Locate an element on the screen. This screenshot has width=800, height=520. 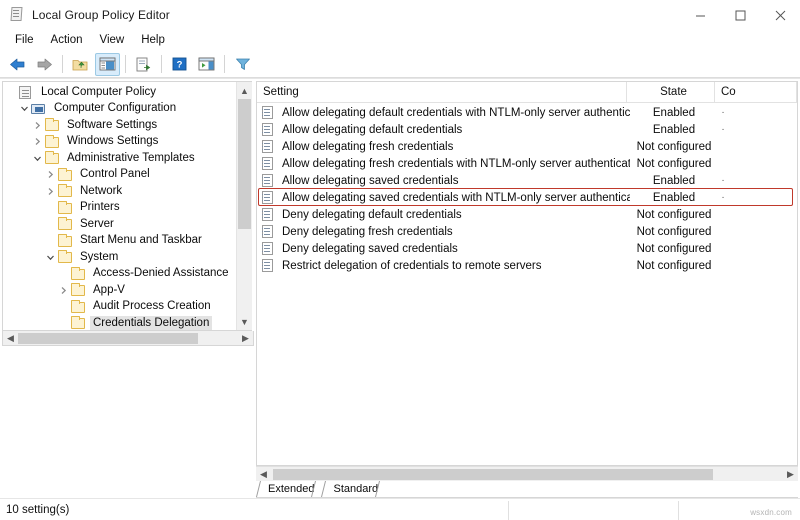
tab-label: Extended is located at coordinates (291, 489).